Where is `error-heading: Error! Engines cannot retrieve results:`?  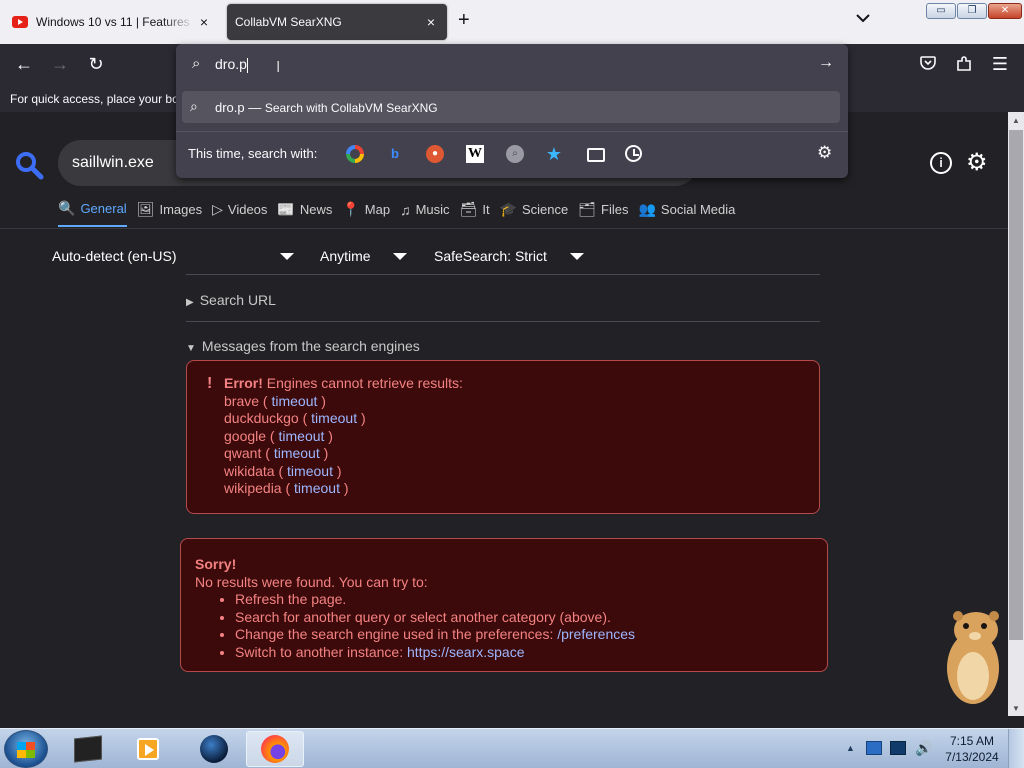
error-heading: Error! Engines cannot retrieve results: is located at coordinates (521, 384).